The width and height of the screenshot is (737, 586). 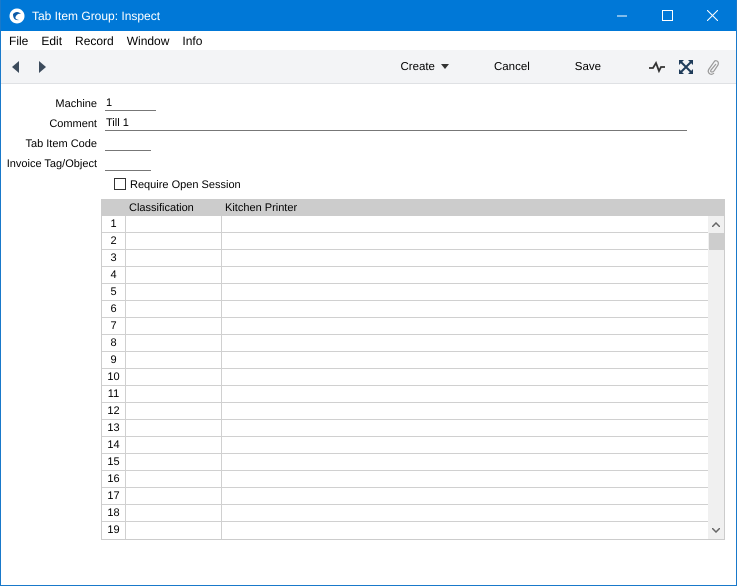 What do you see at coordinates (114, 530) in the screenshot?
I see `row-number: 19` at bounding box center [114, 530].